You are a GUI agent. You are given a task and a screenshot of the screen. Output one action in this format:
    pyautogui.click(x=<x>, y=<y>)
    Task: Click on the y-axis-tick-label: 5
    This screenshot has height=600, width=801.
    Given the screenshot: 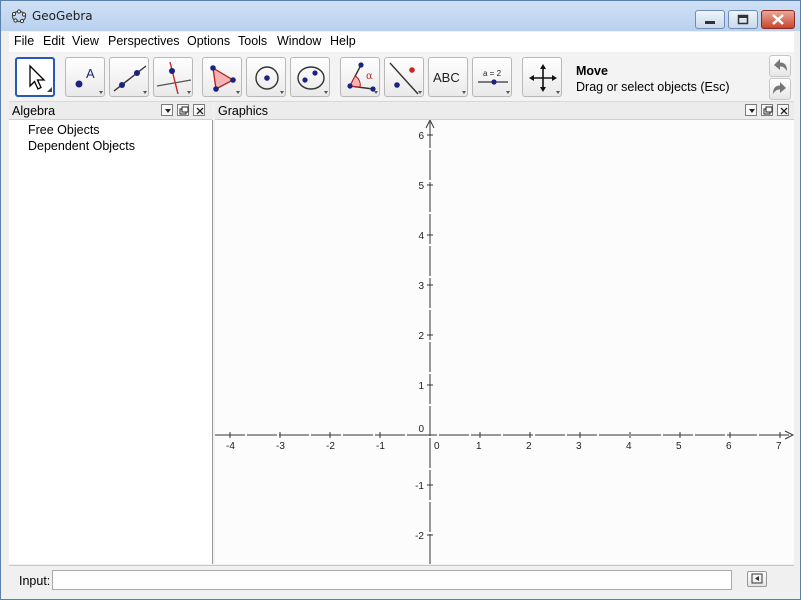 What is the action you would take?
    pyautogui.click(x=421, y=186)
    